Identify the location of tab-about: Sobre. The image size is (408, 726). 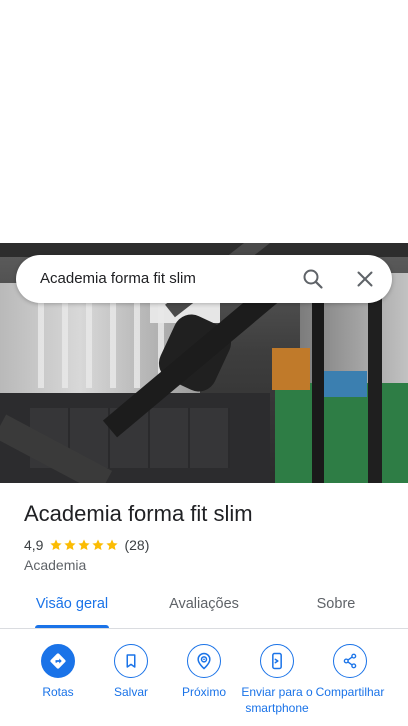
(336, 608).